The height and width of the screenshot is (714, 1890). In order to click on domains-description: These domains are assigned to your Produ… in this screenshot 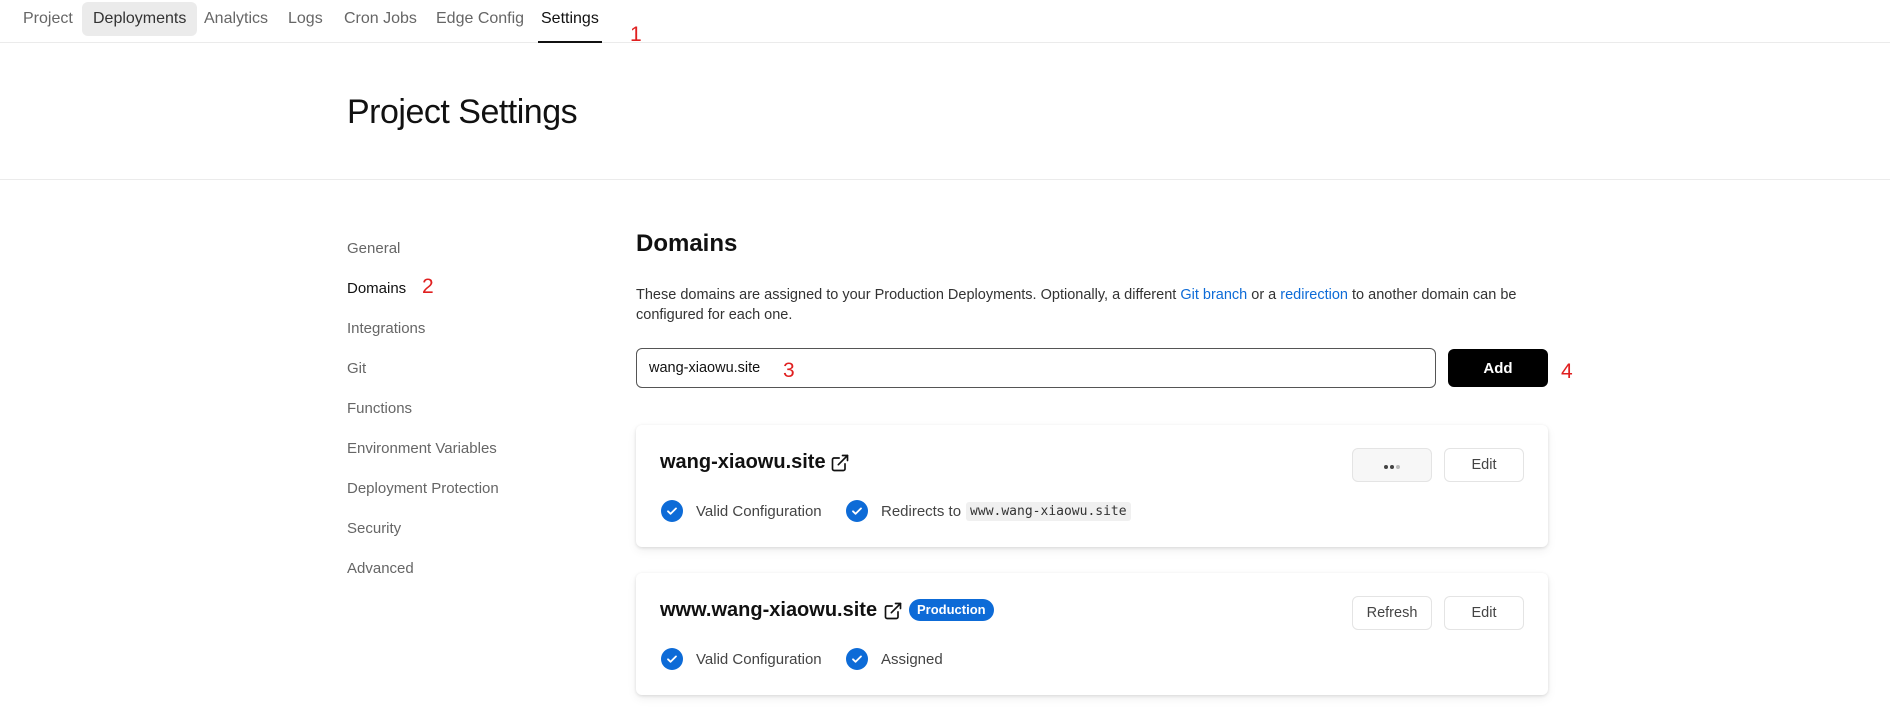, I will do `click(1096, 305)`.